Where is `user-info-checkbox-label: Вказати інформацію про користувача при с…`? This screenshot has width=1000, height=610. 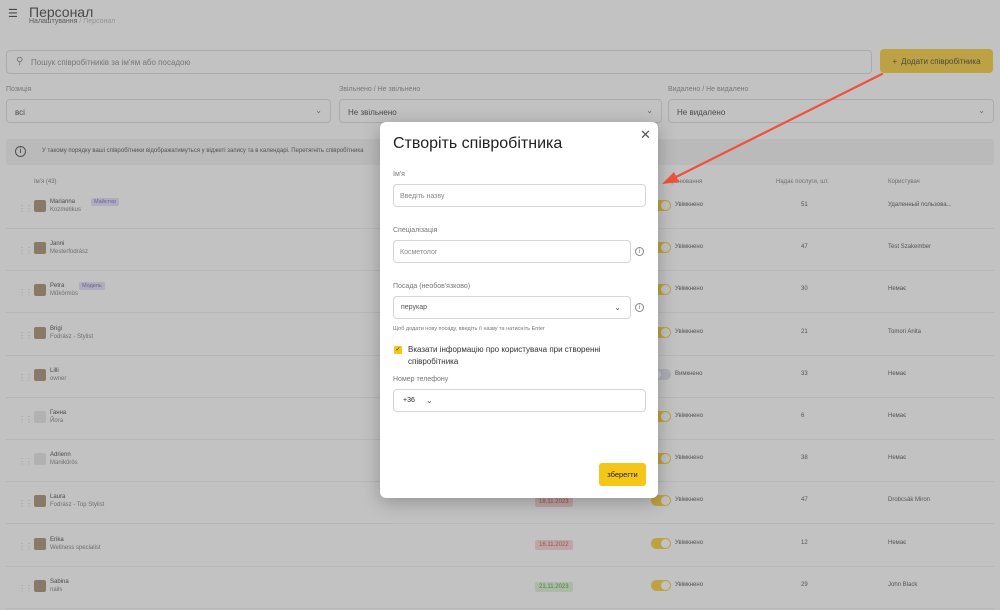
user-info-checkbox-label: Вказати інформацію про користувача при с… is located at coordinates (523, 356).